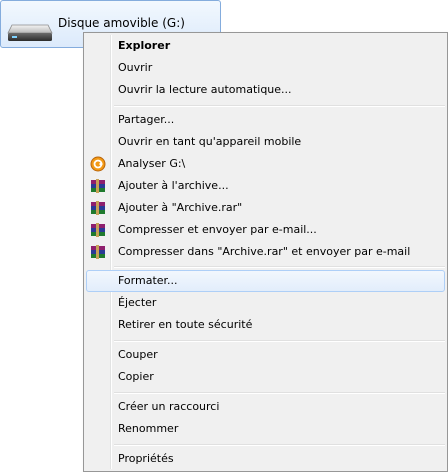  What do you see at coordinates (265, 46) in the screenshot?
I see `menu-item-explorer: Explorer` at bounding box center [265, 46].